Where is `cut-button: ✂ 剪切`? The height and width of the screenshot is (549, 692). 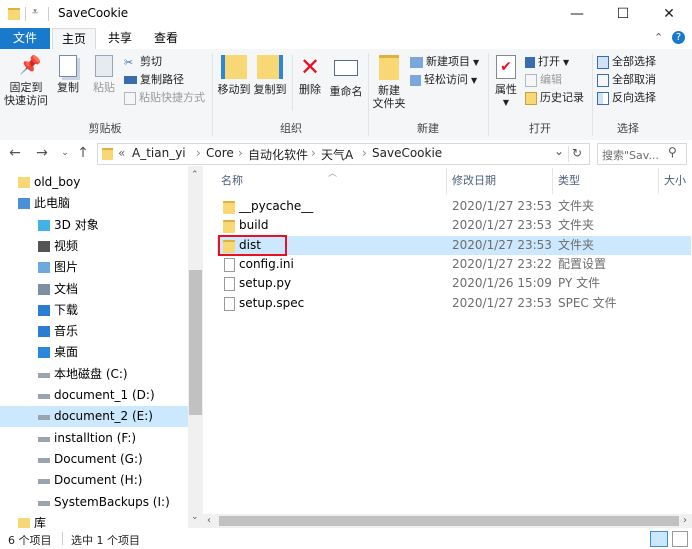
cut-button: ✂ 剪切 is located at coordinates (143, 62).